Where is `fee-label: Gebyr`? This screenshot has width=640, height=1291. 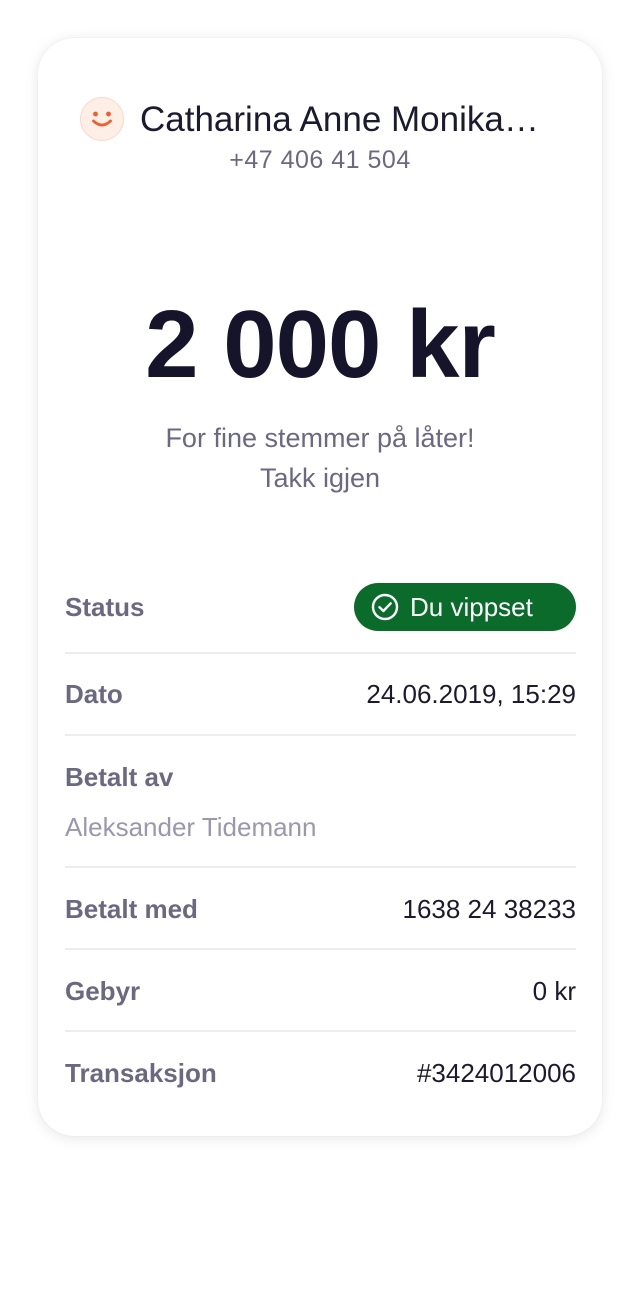
fee-label: Gebyr is located at coordinates (103, 991).